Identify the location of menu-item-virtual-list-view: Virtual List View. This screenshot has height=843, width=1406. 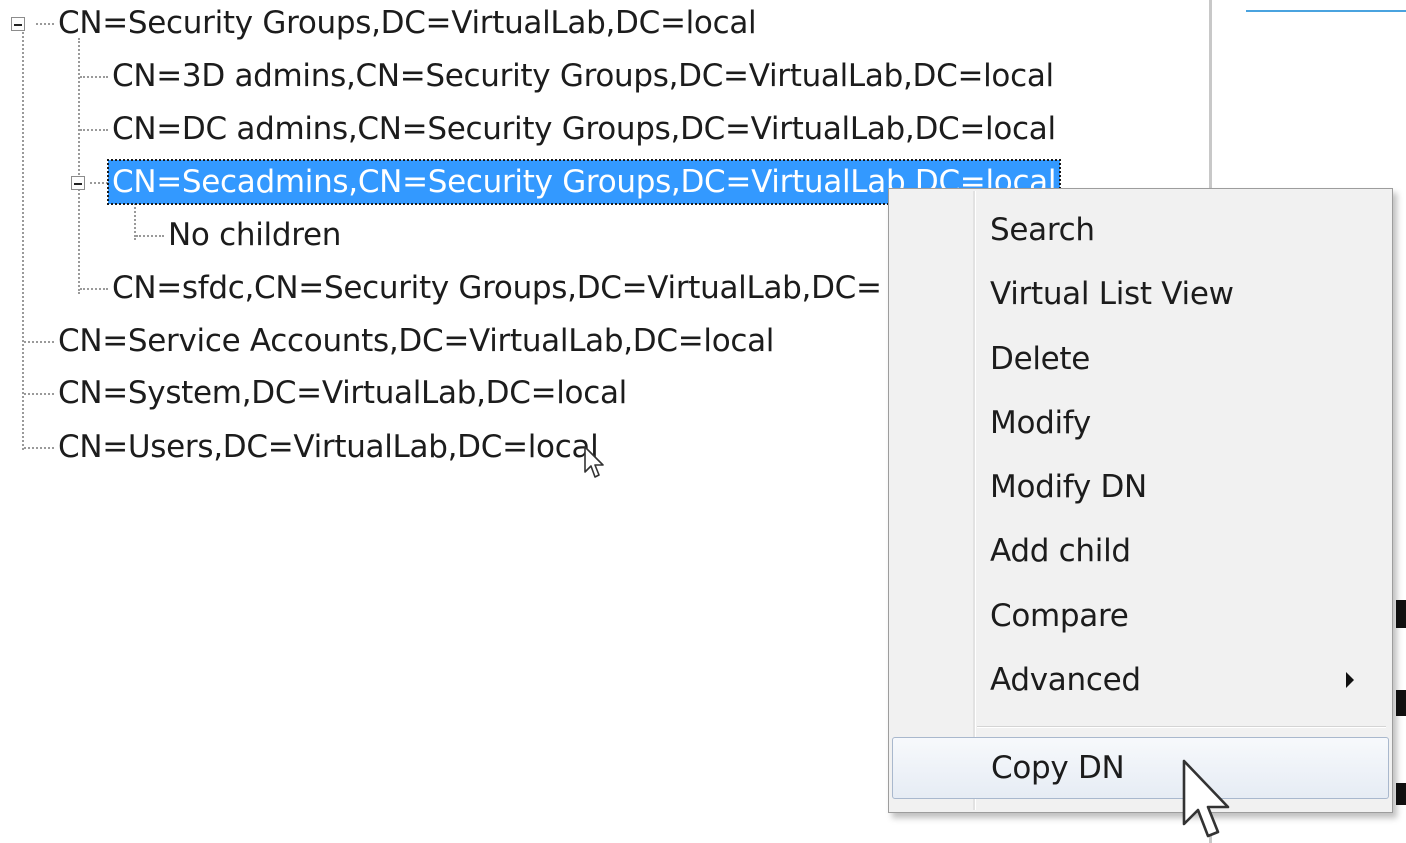
(1140, 294).